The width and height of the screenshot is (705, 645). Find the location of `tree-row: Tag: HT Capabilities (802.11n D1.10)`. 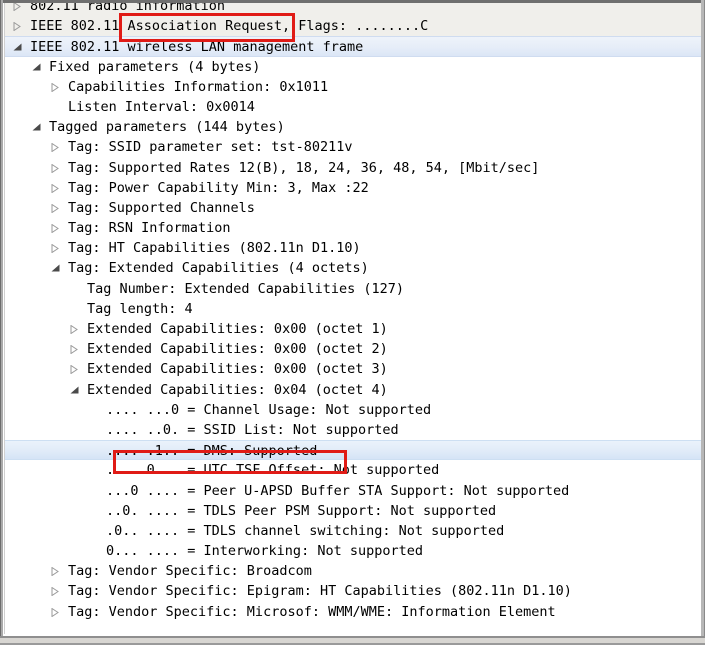

tree-row: Tag: HT Capabilities (802.11n D1.10) is located at coordinates (353, 248).